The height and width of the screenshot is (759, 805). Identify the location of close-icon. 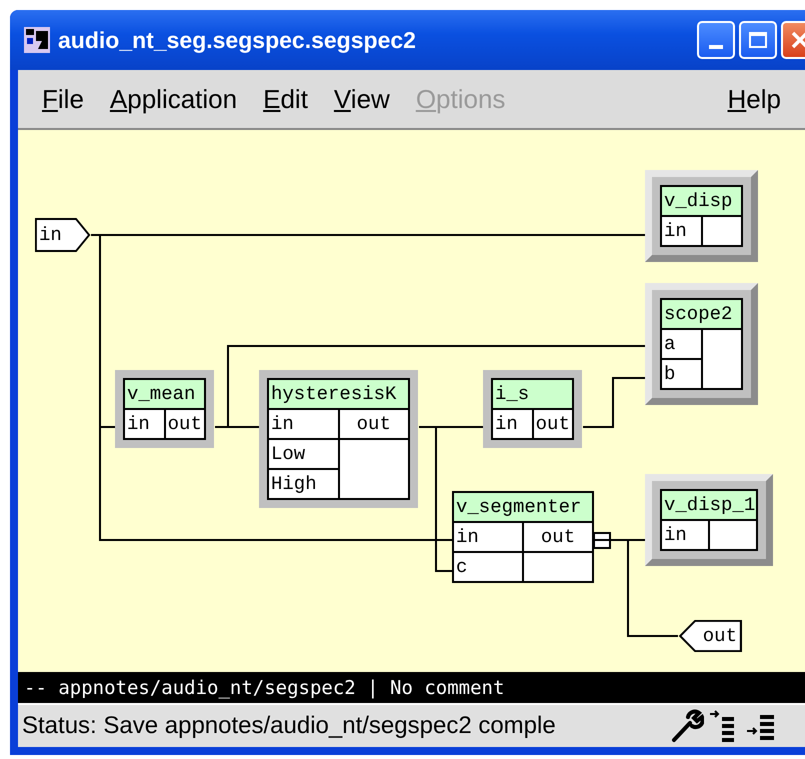
(797, 40).